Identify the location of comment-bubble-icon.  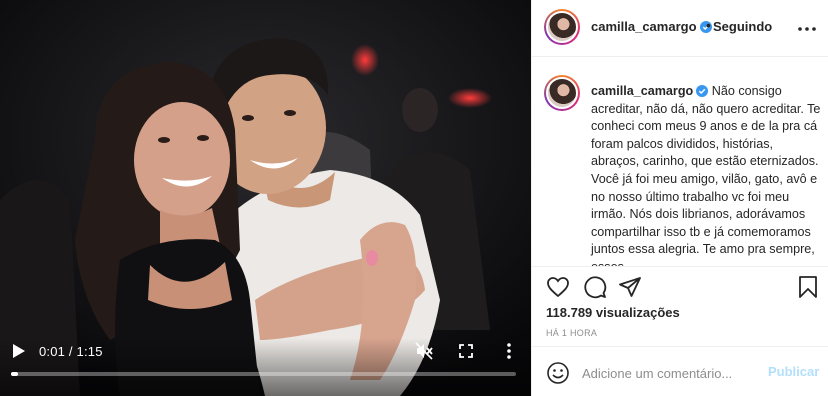
(595, 287).